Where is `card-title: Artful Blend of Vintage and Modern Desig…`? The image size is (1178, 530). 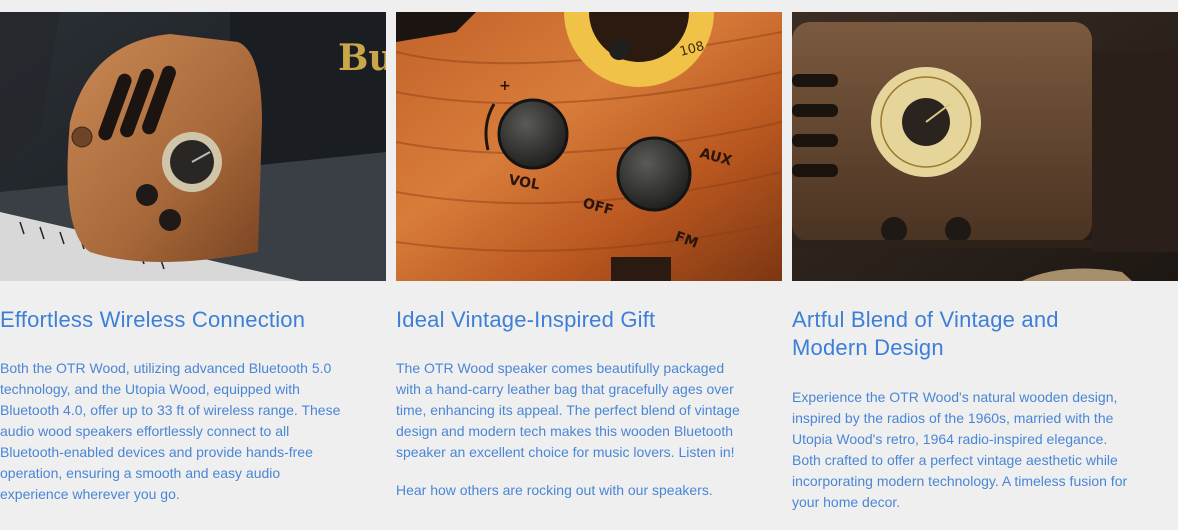 card-title: Artful Blend of Vintage and Modern Desig… is located at coordinates (925, 333).